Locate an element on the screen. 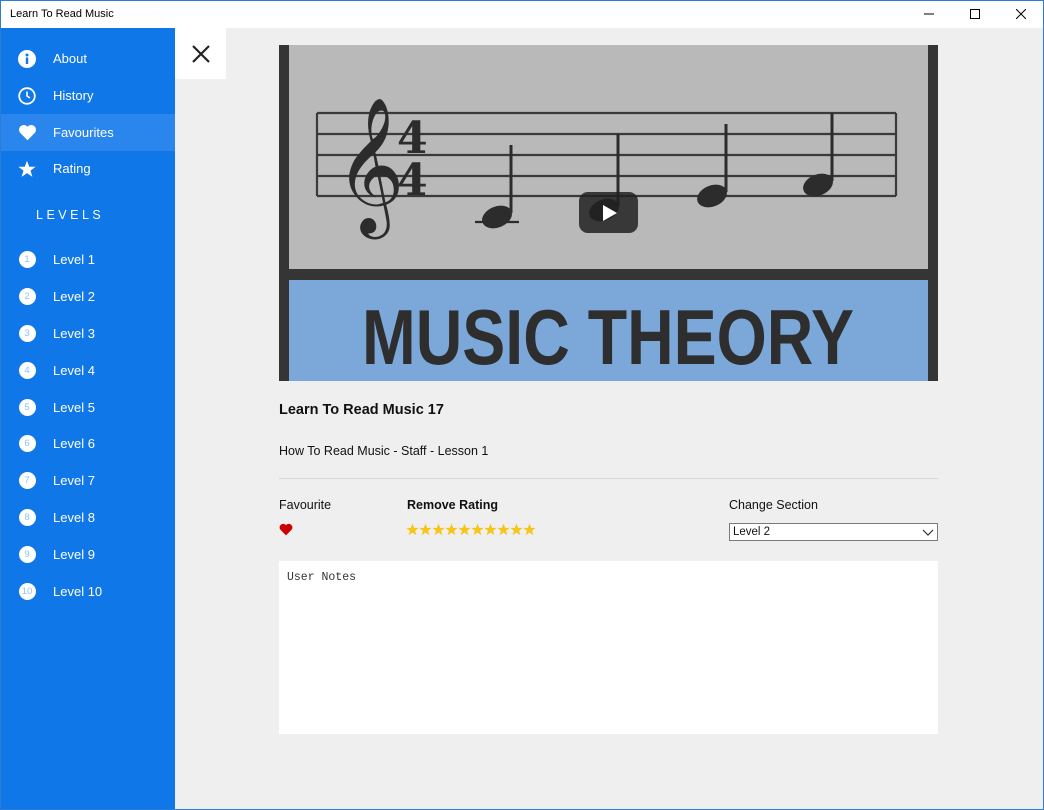 The width and height of the screenshot is (1044, 810). number-10-icon: 10 is located at coordinates (27, 592).